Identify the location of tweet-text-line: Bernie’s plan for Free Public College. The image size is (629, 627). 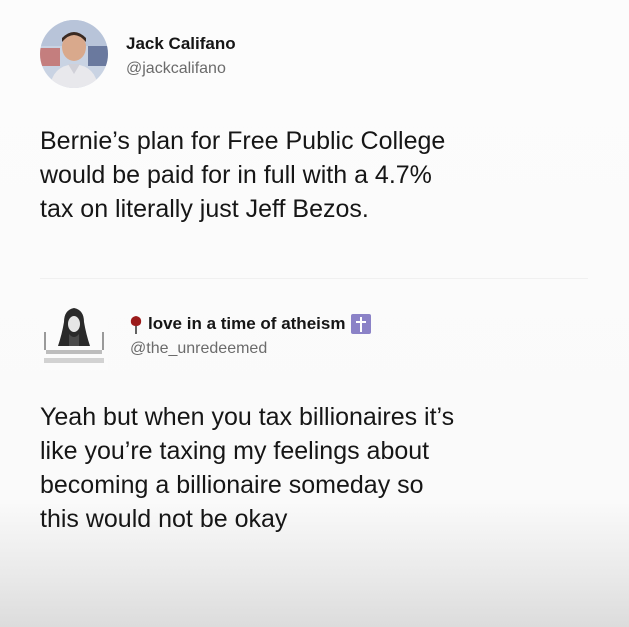
(243, 141).